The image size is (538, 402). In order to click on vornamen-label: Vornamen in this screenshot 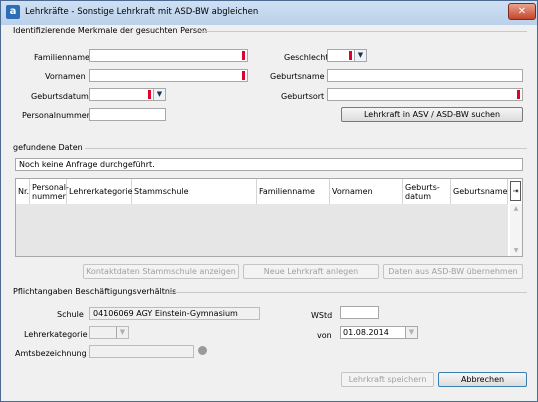, I will do `click(65, 76)`.